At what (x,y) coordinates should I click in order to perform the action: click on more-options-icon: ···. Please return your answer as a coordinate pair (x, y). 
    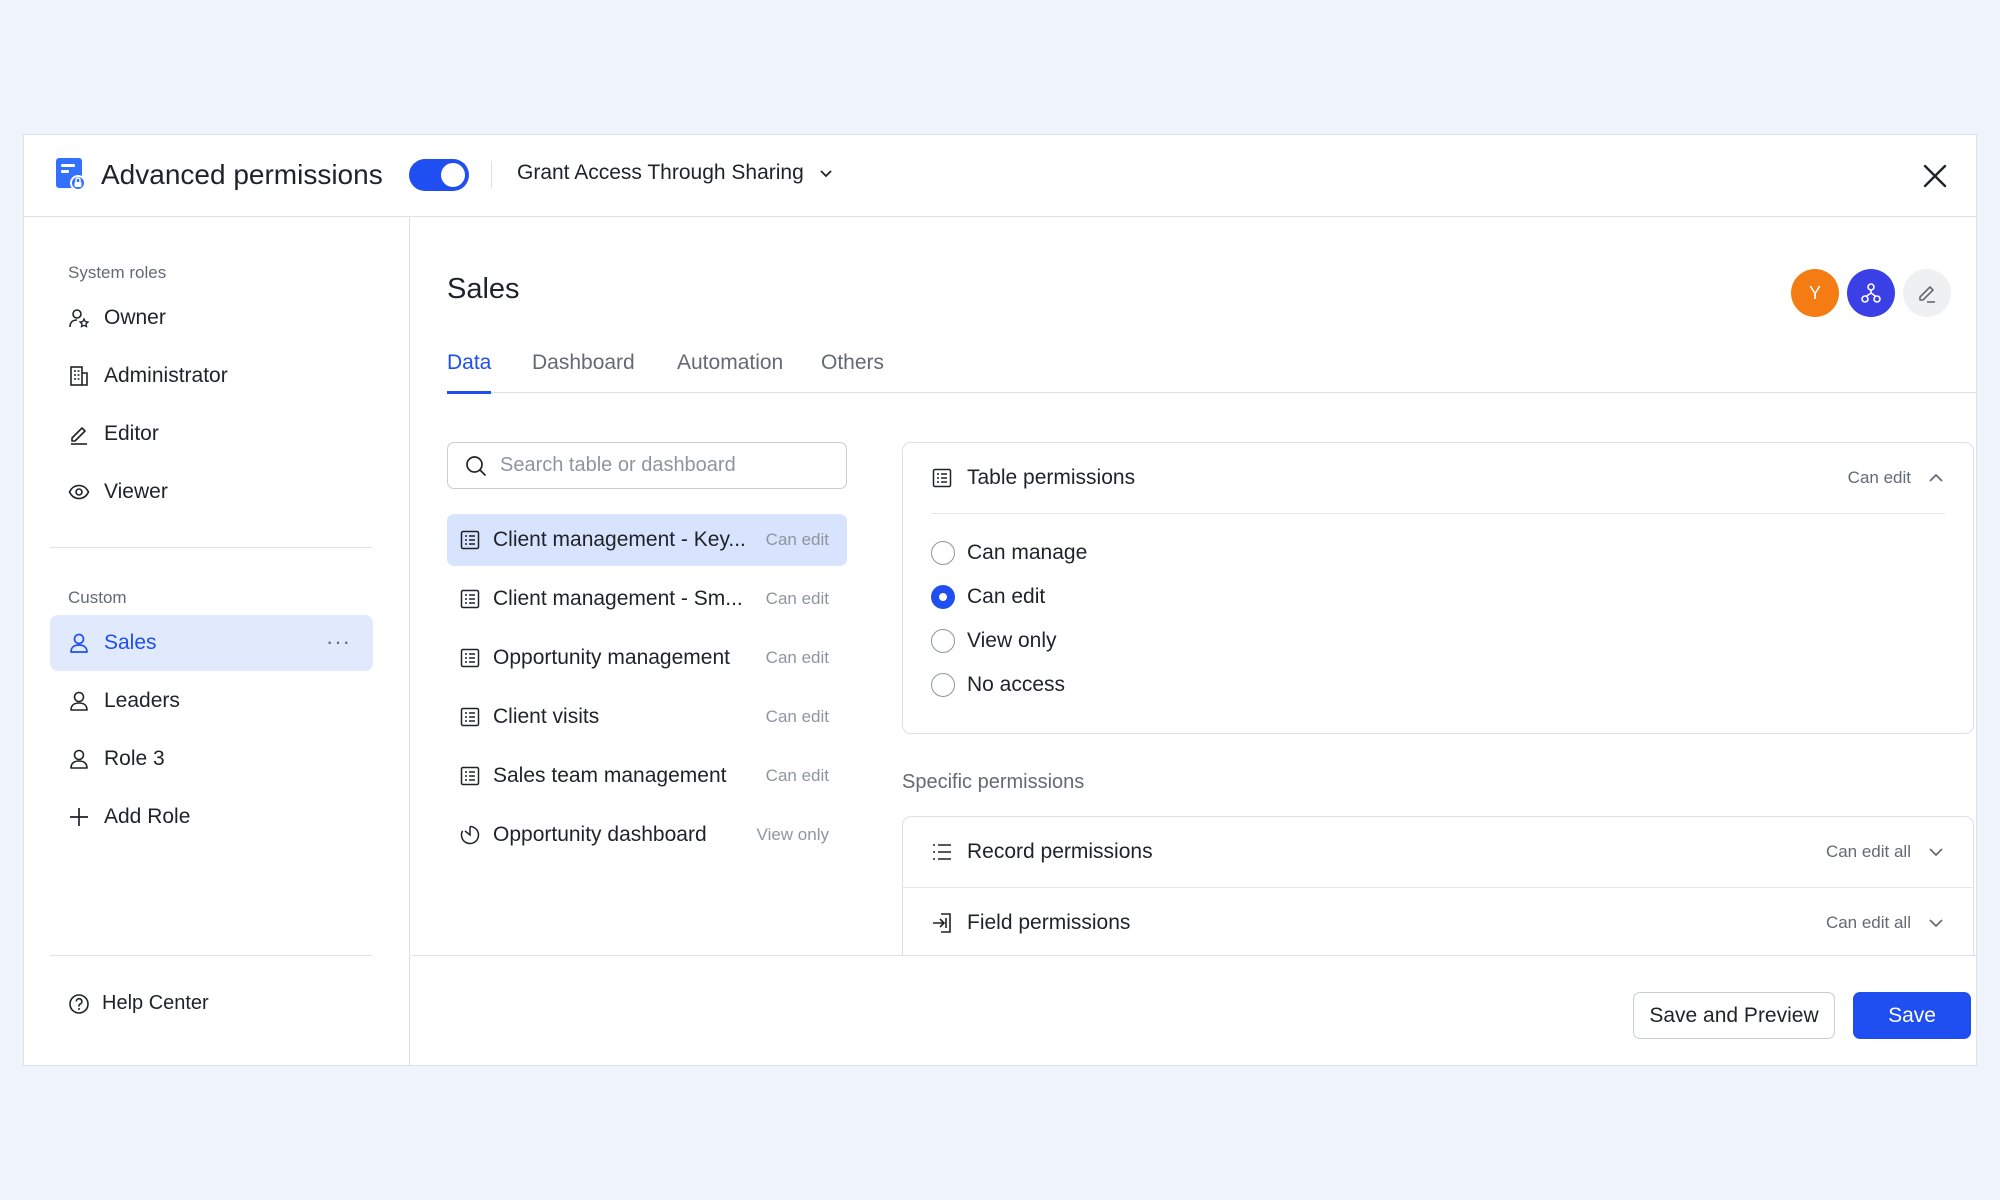
    Looking at the image, I should click on (338, 642).